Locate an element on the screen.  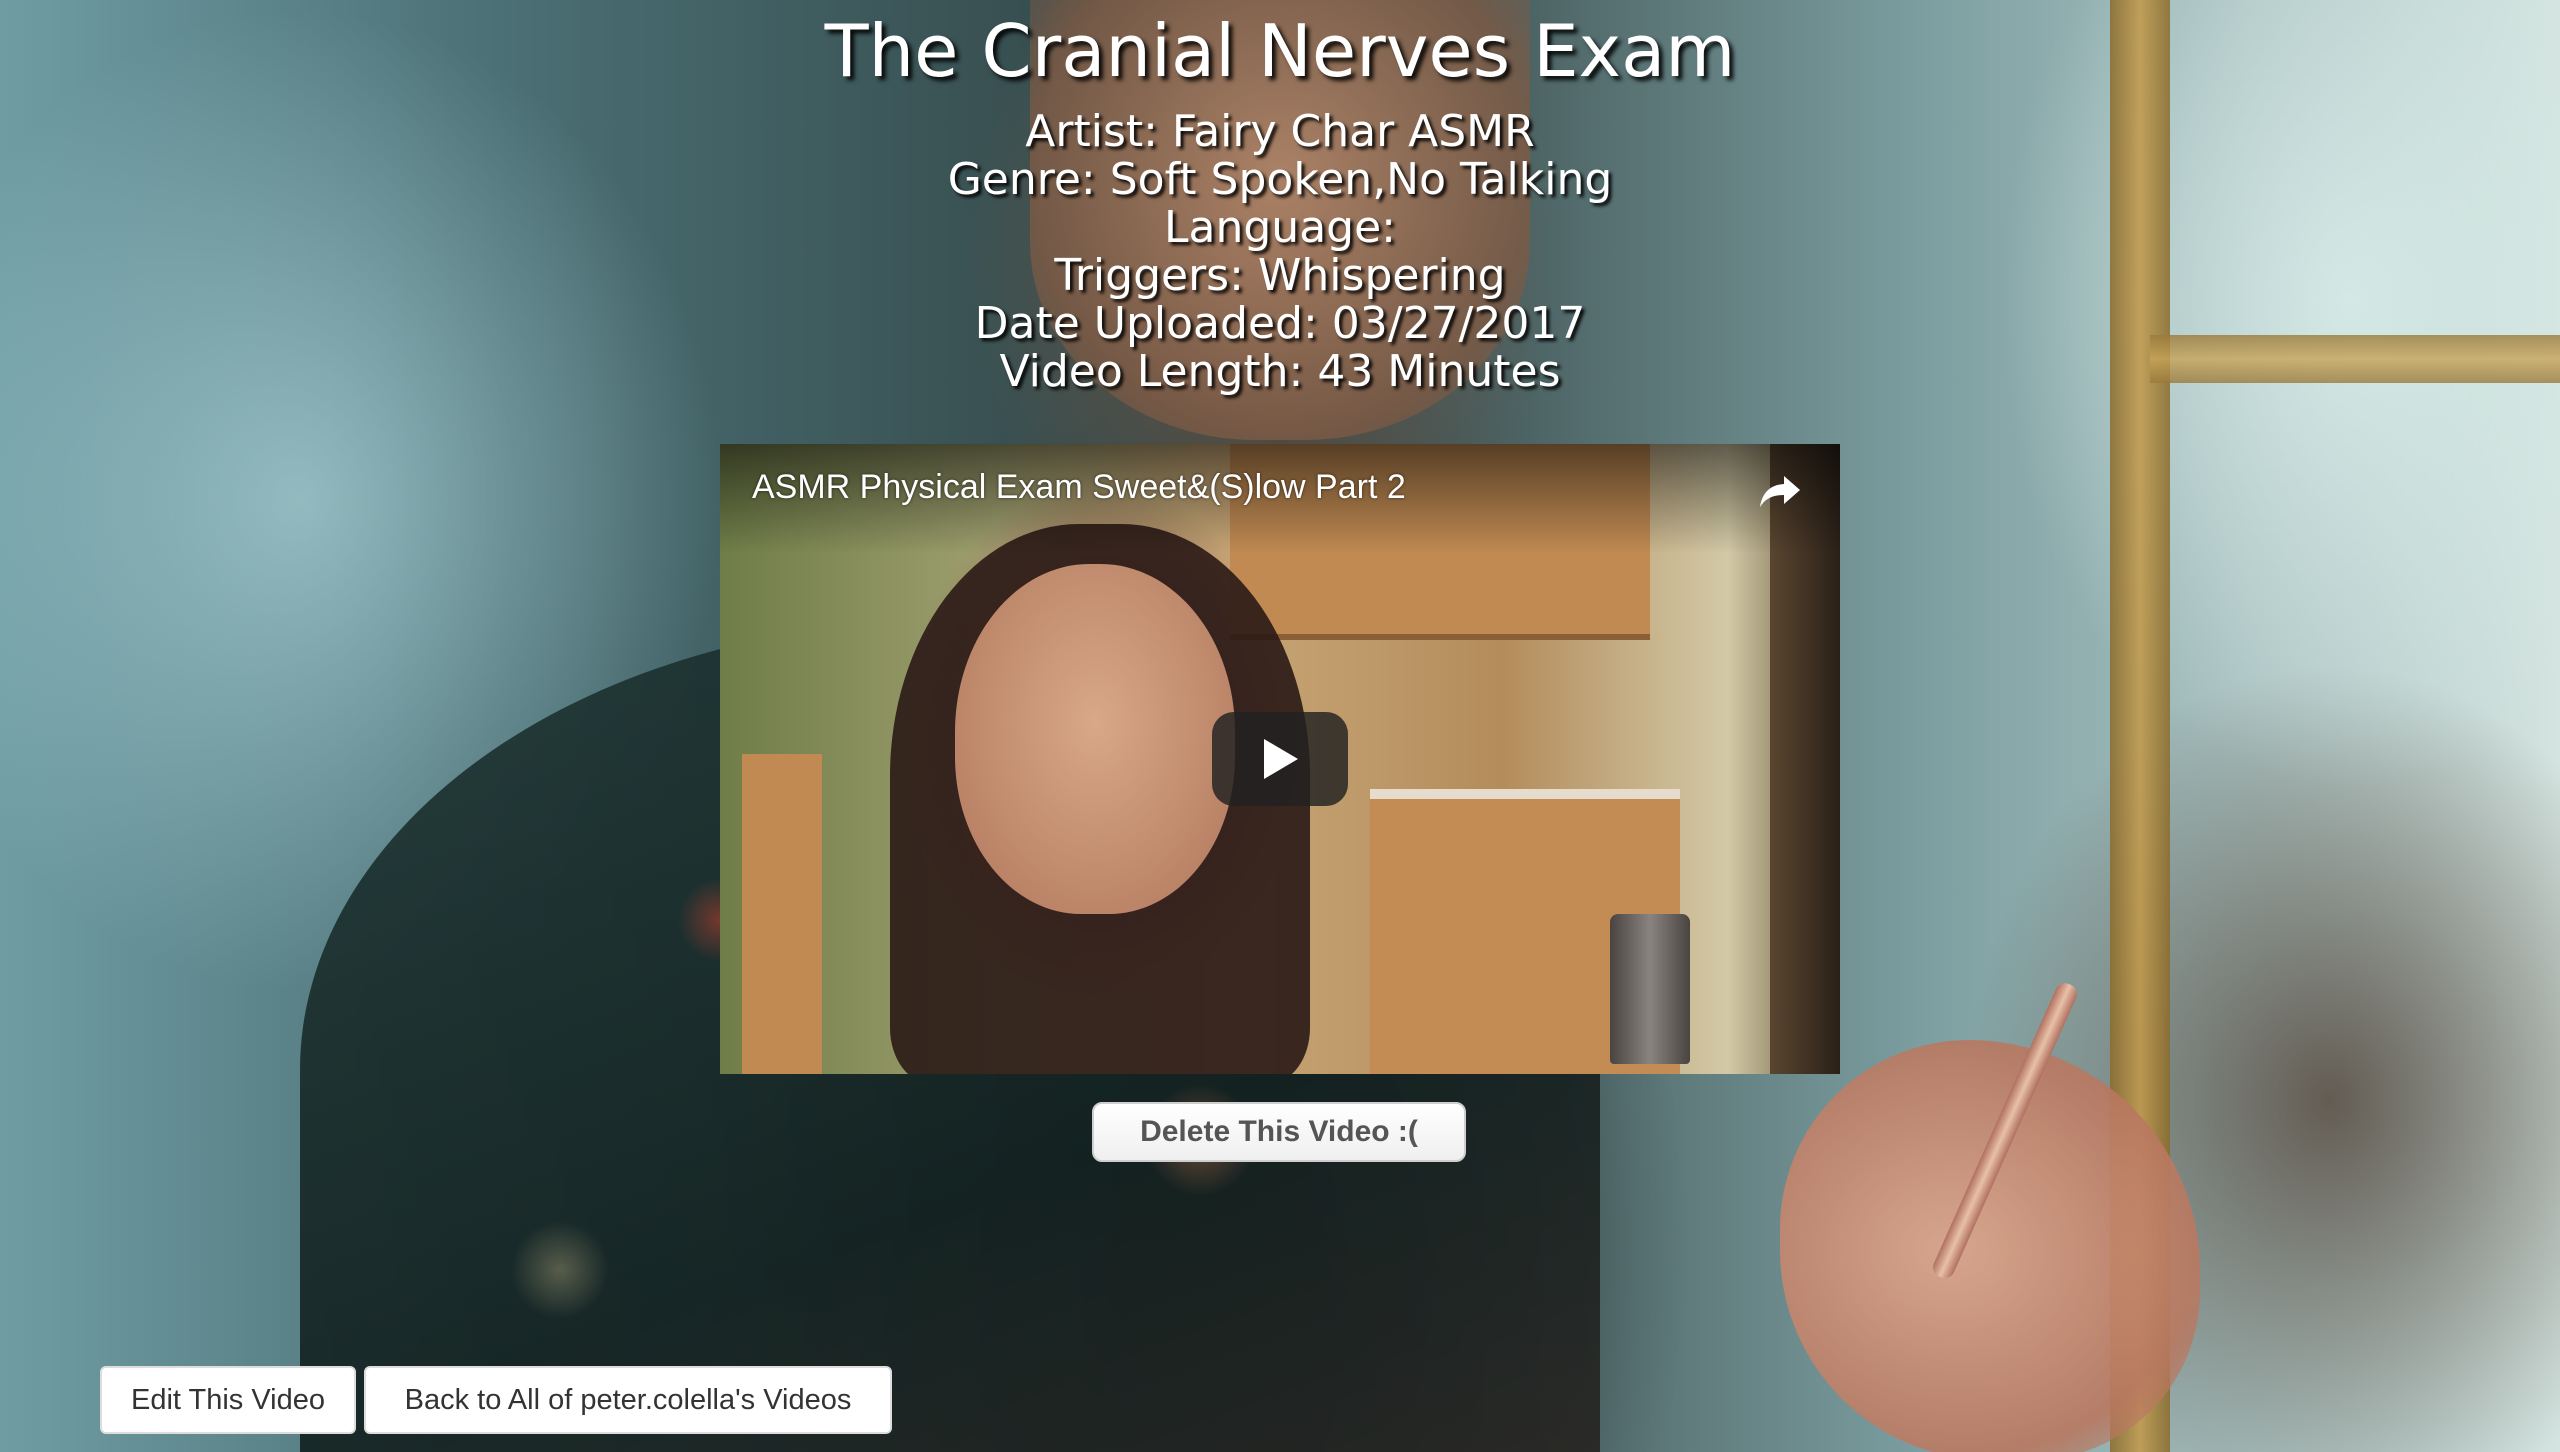
delete-video-button: Delete This Video :( is located at coordinates (1279, 1132).